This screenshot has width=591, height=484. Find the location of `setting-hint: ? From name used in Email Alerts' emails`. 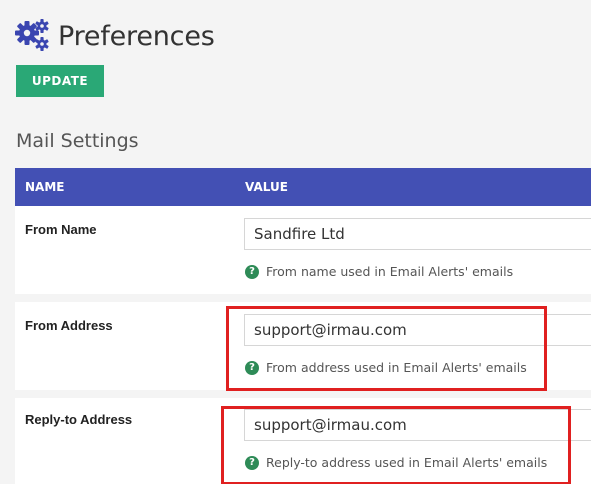

setting-hint: ? From name used in Email Alerts' emails is located at coordinates (379, 271).